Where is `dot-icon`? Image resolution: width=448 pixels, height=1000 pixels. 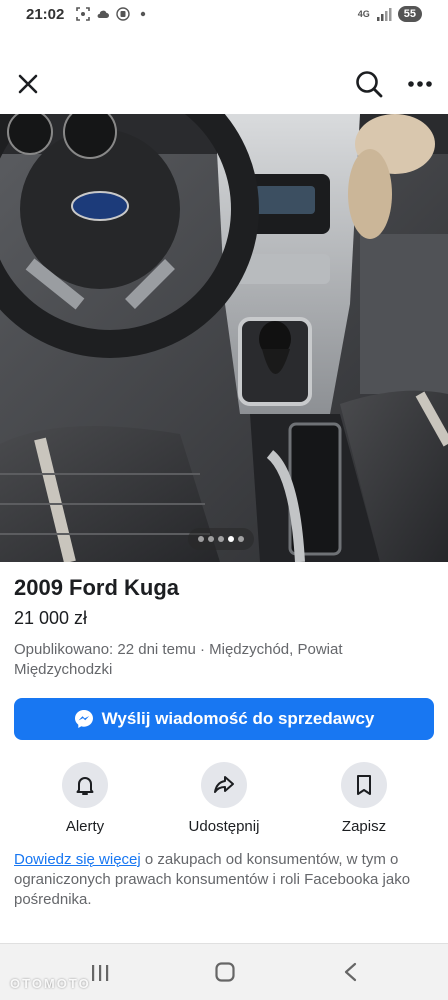 dot-icon is located at coordinates (143, 14).